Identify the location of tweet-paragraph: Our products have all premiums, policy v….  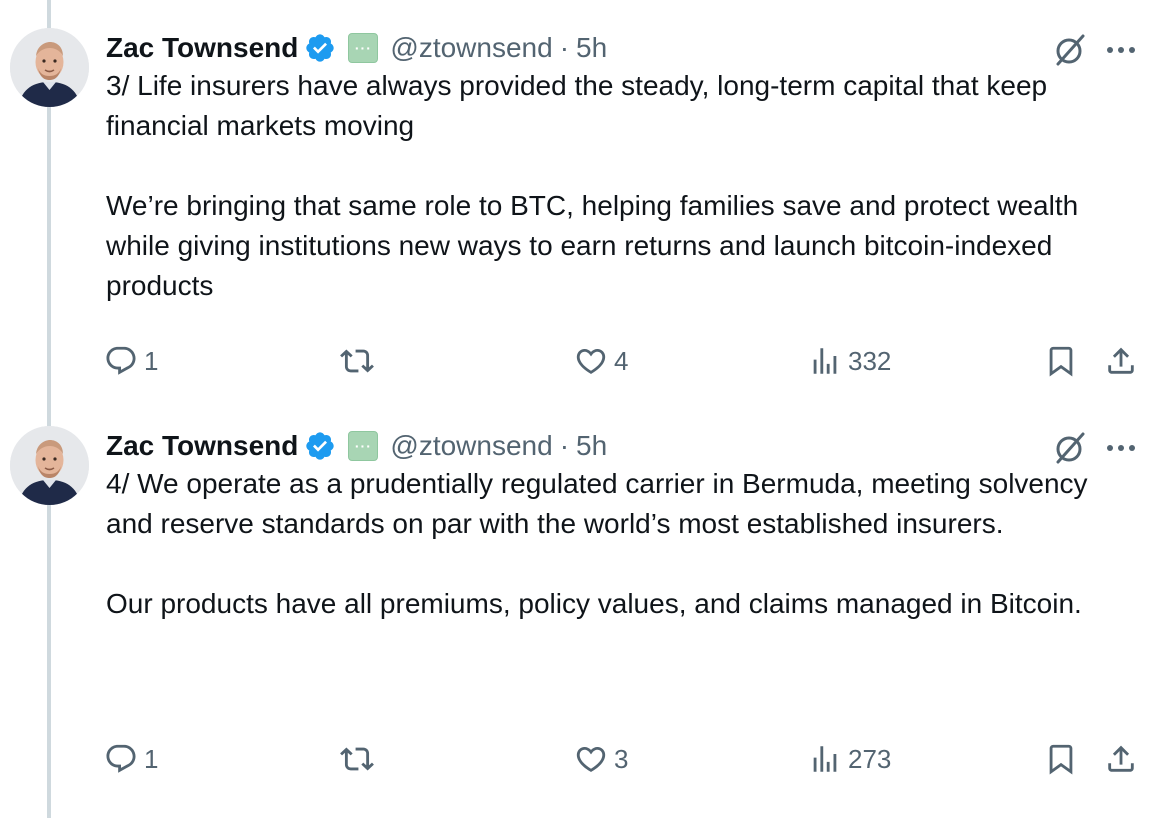
(594, 603).